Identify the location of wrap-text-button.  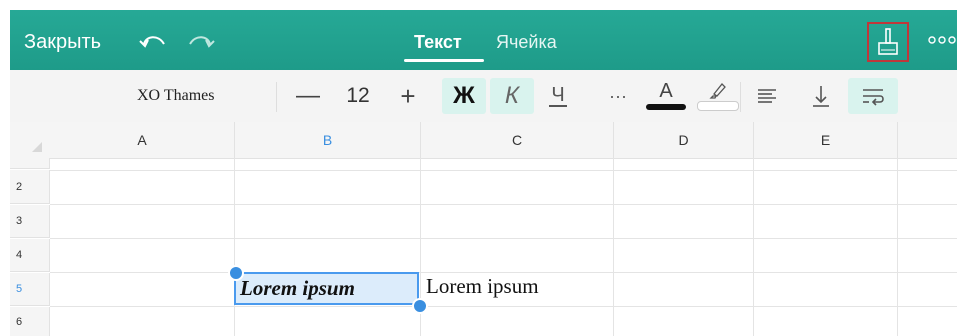
(873, 96).